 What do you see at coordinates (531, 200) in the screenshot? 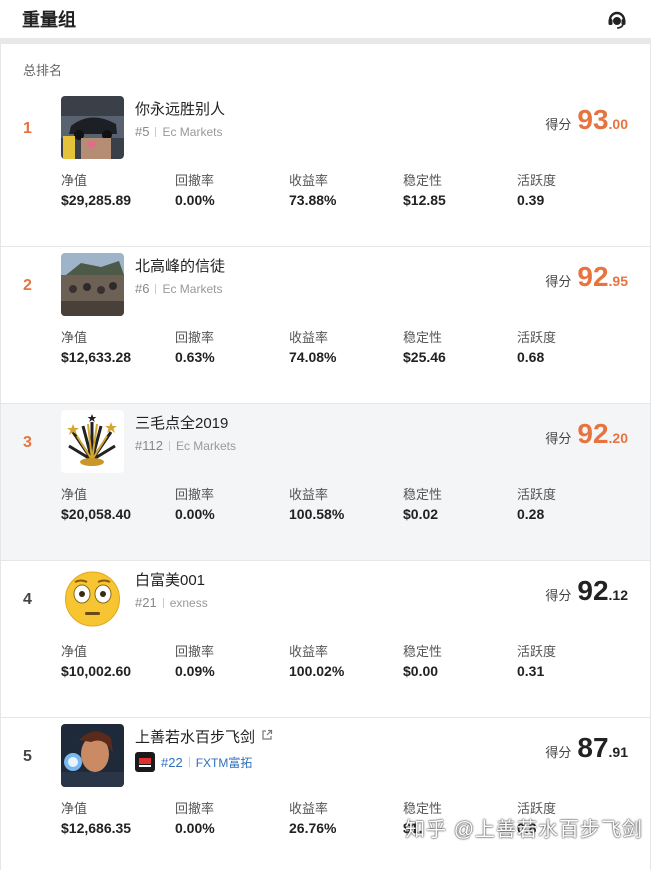
I see `stat-value-activity: 0.39` at bounding box center [531, 200].